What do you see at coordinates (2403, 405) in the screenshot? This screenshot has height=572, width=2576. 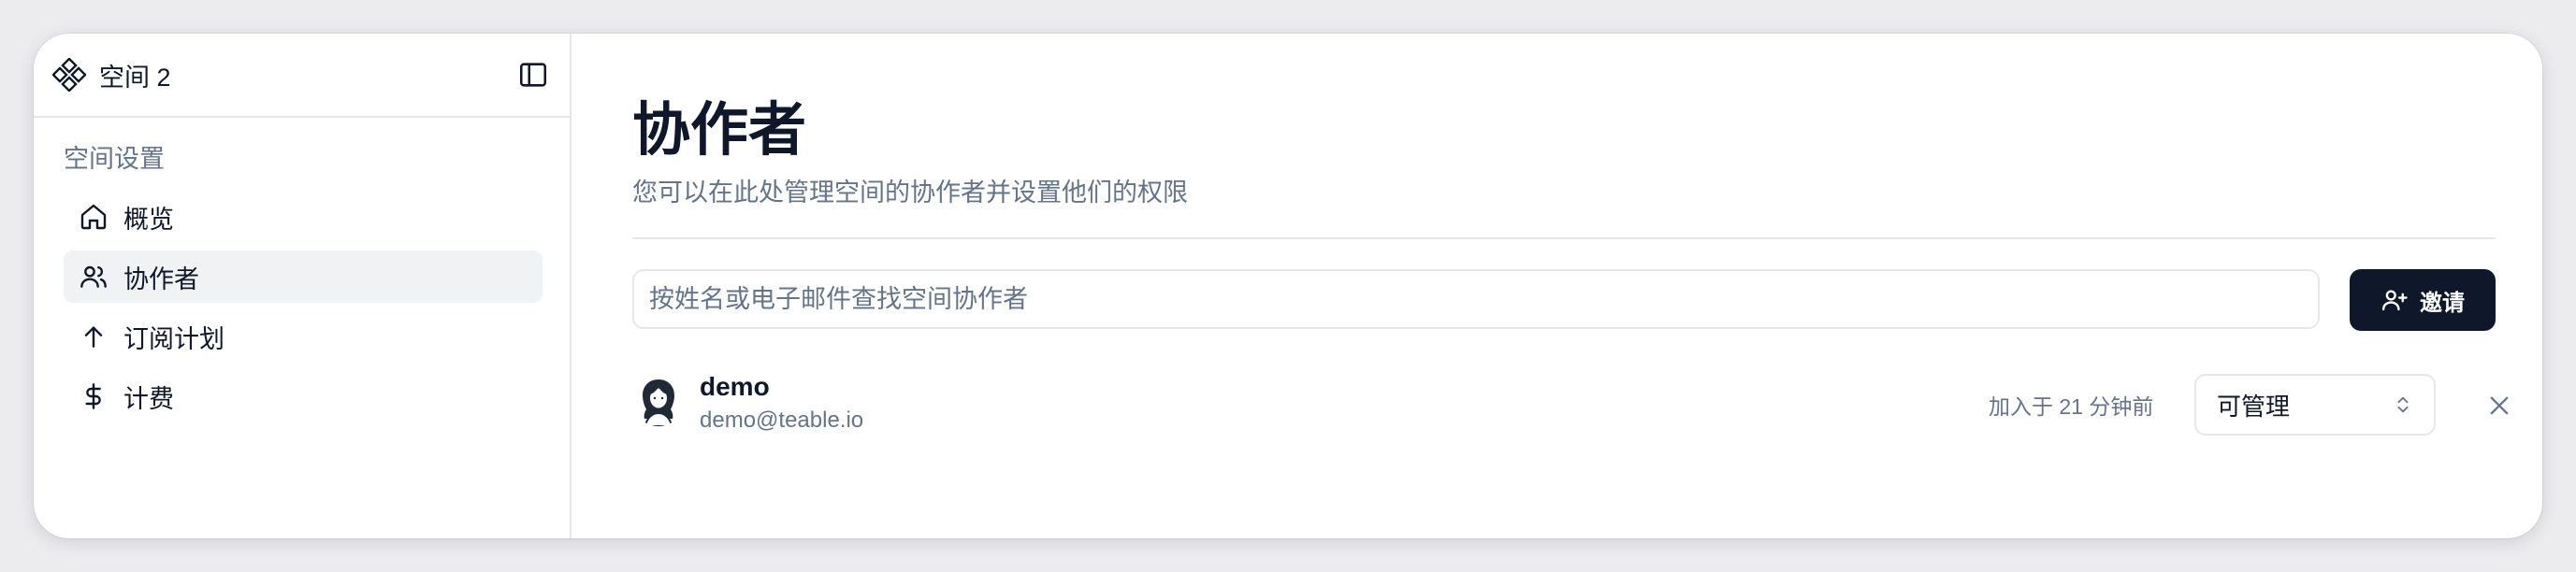 I see `chevrons-up-down-icon` at bounding box center [2403, 405].